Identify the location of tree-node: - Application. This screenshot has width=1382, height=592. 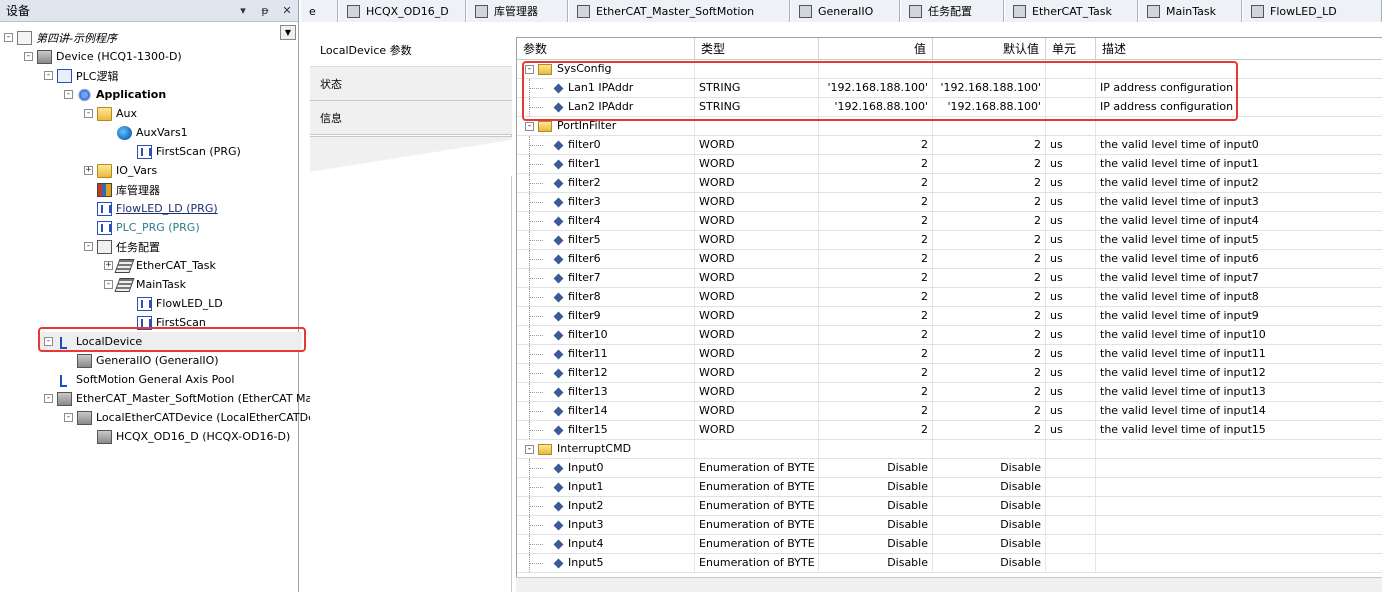
(115, 94).